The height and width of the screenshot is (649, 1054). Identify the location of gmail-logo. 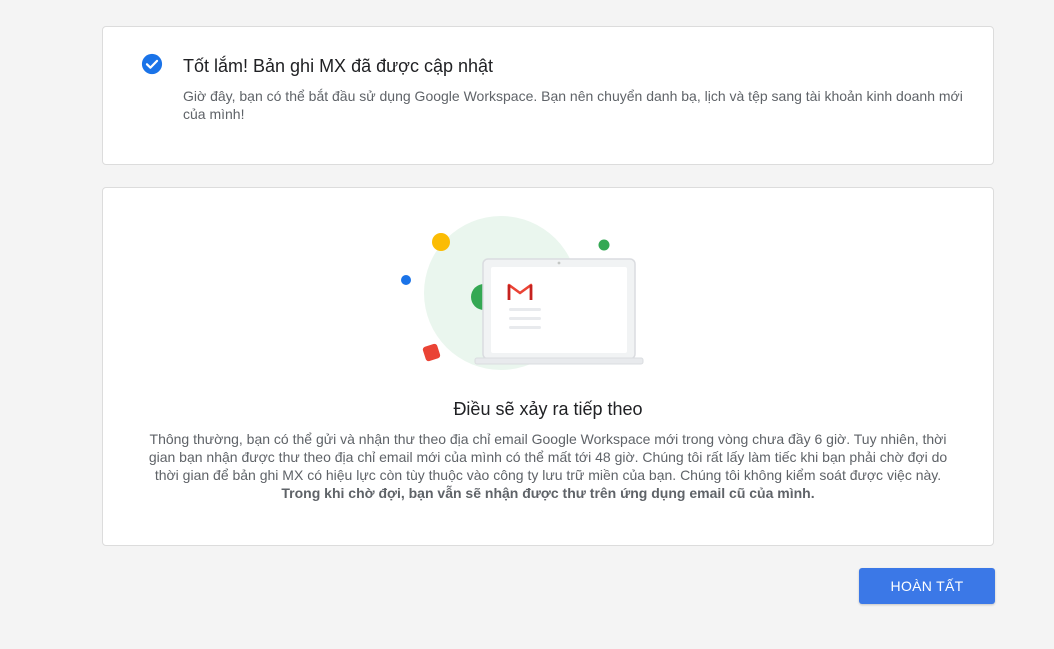
(520, 291).